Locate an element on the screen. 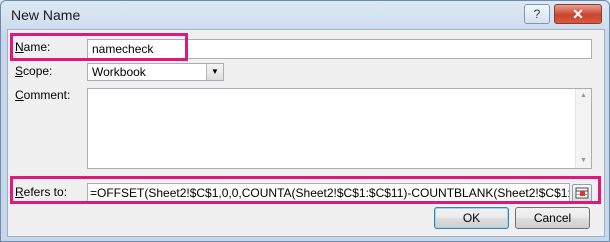  cancel-button: Cancel is located at coordinates (552, 218).